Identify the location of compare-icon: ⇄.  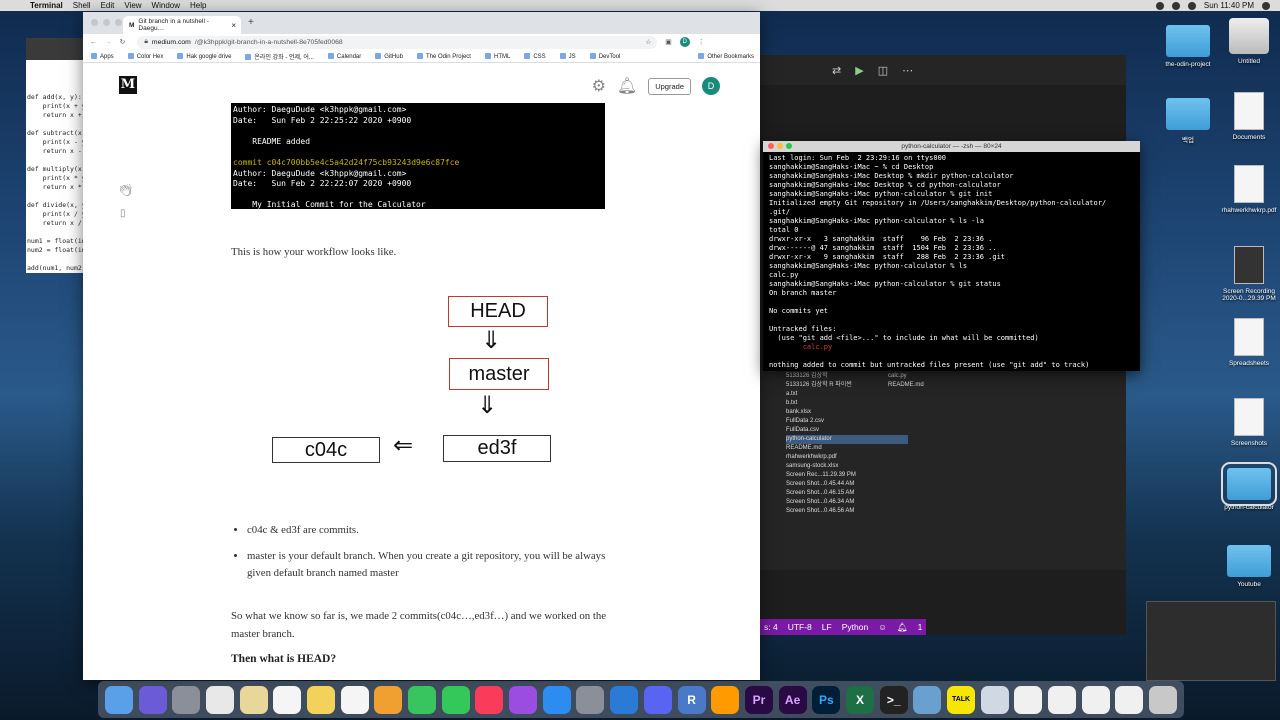
(836, 70).